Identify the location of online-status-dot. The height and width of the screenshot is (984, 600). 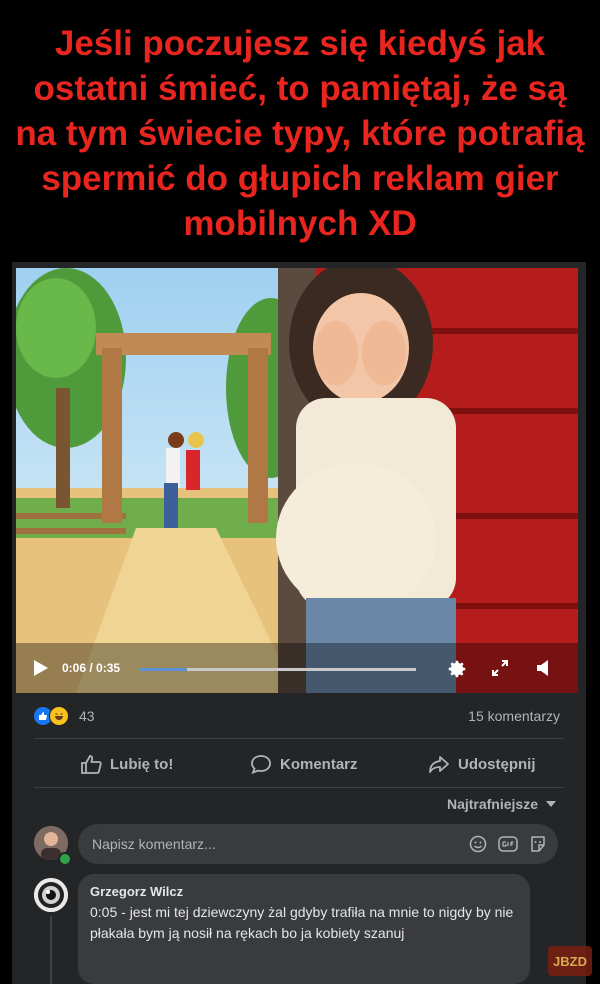
(65, 859).